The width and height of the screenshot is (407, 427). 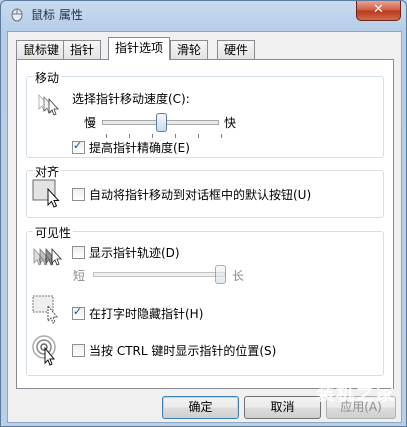 I want to click on motion-group-title: 移动, so click(x=47, y=77).